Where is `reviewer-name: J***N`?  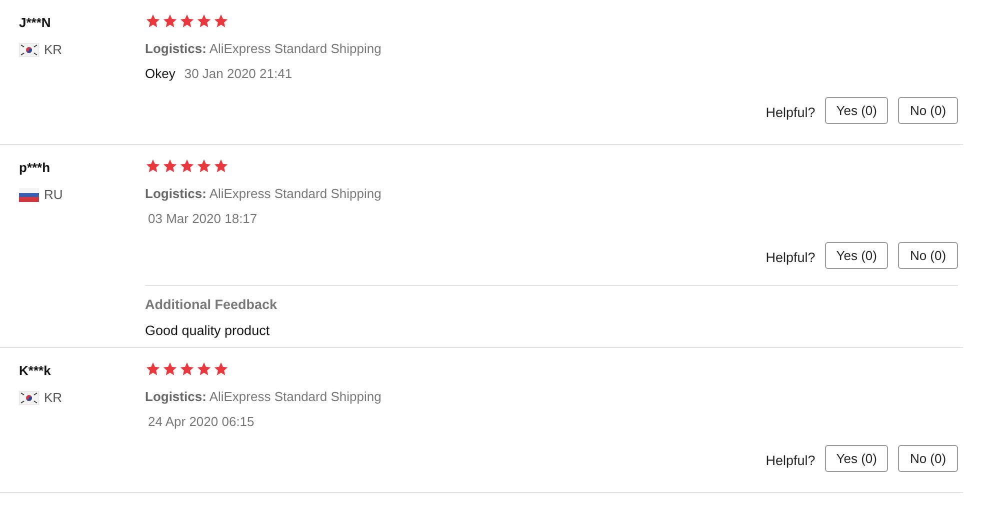 reviewer-name: J***N is located at coordinates (35, 23).